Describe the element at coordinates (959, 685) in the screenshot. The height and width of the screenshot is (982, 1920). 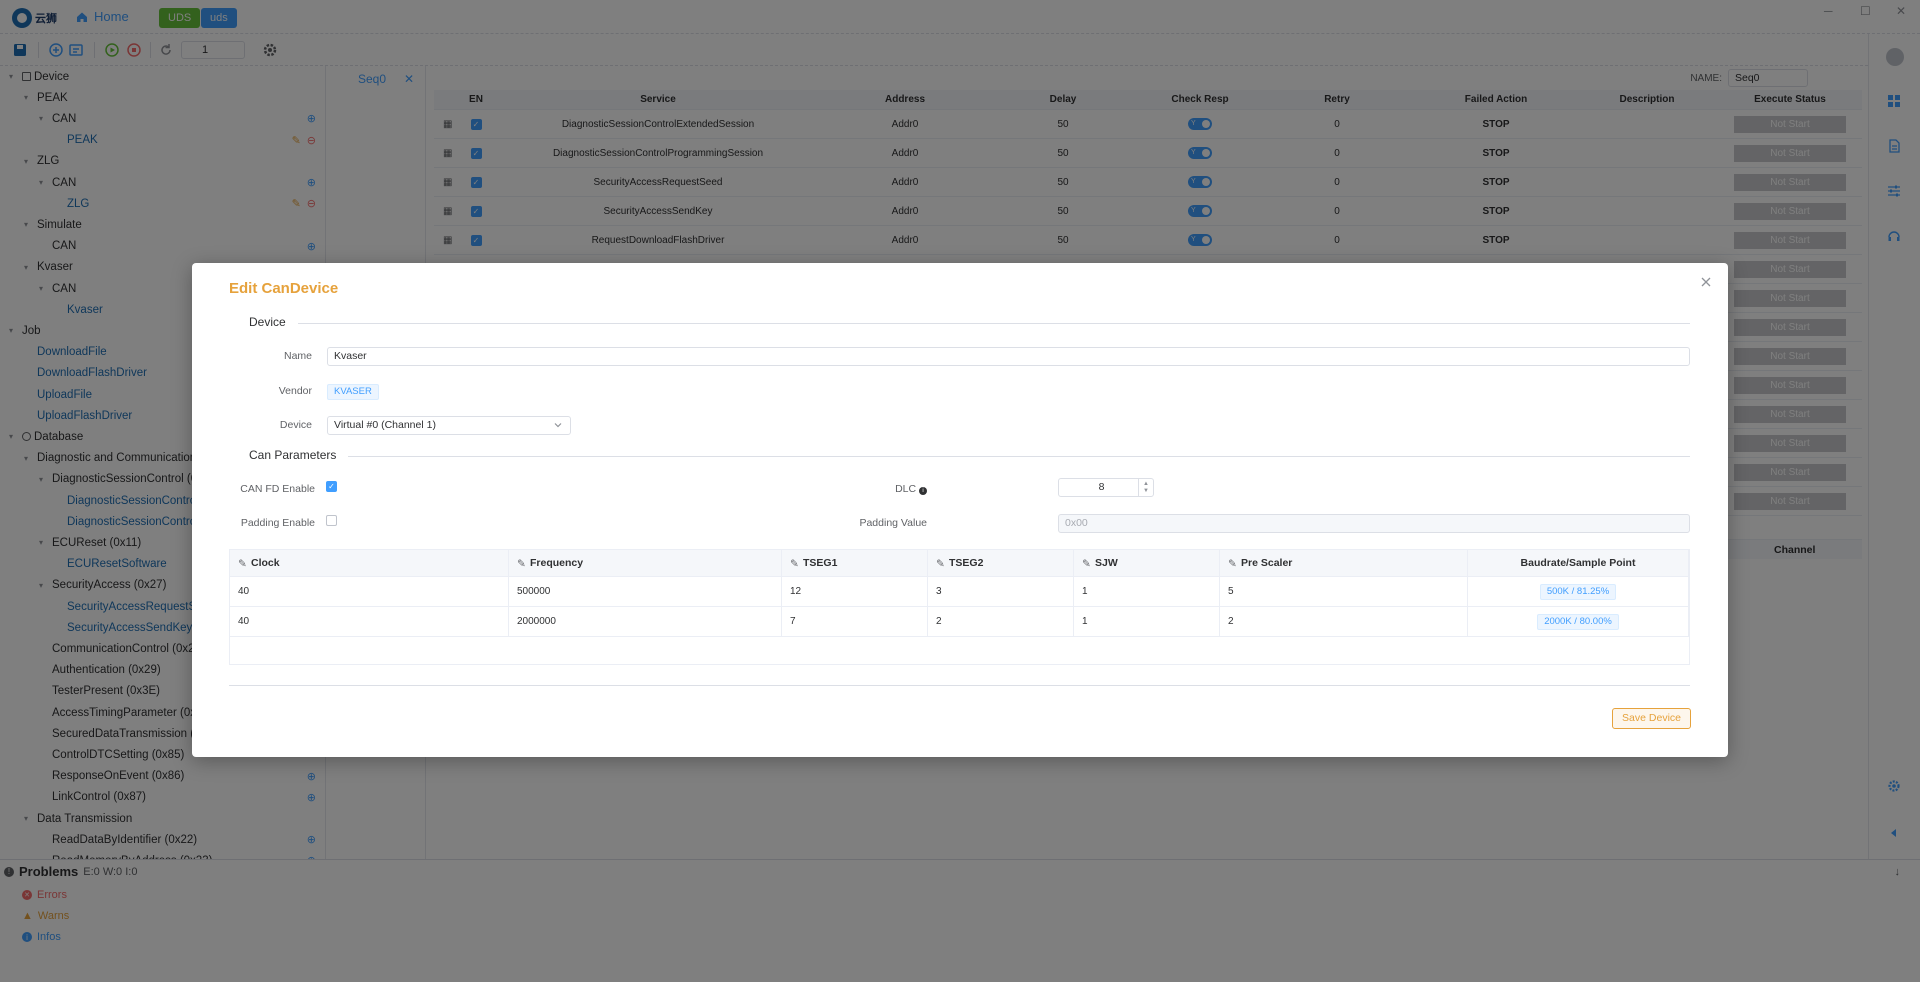
I see `footer-divider` at that location.